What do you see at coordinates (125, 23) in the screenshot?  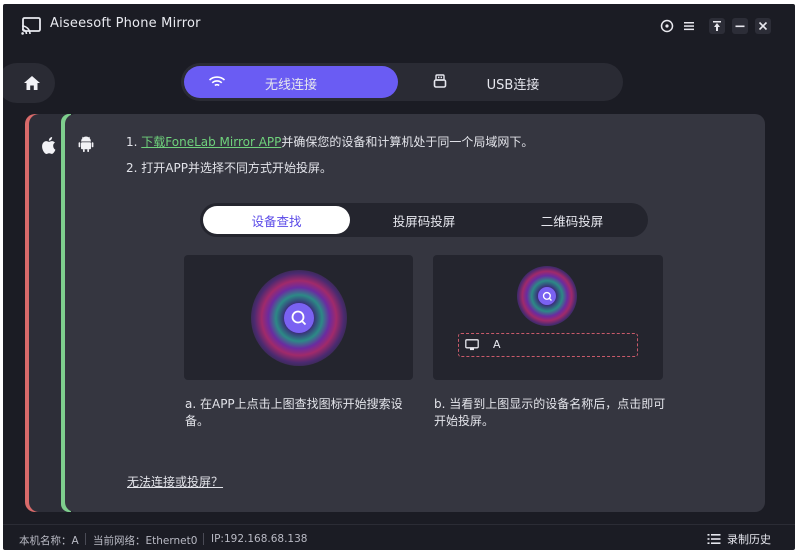 I see `app-title: Aiseesoft Phone Mirror` at bounding box center [125, 23].